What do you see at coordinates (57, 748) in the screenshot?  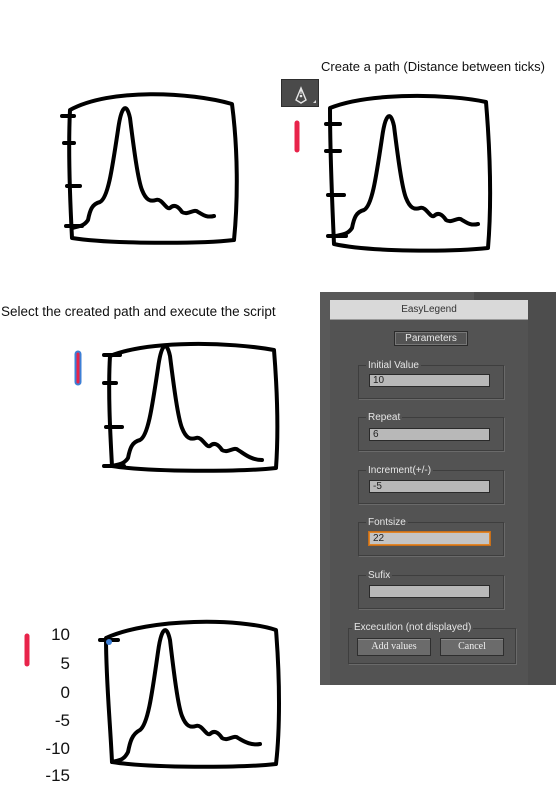 I see `tick-label: -10` at bounding box center [57, 748].